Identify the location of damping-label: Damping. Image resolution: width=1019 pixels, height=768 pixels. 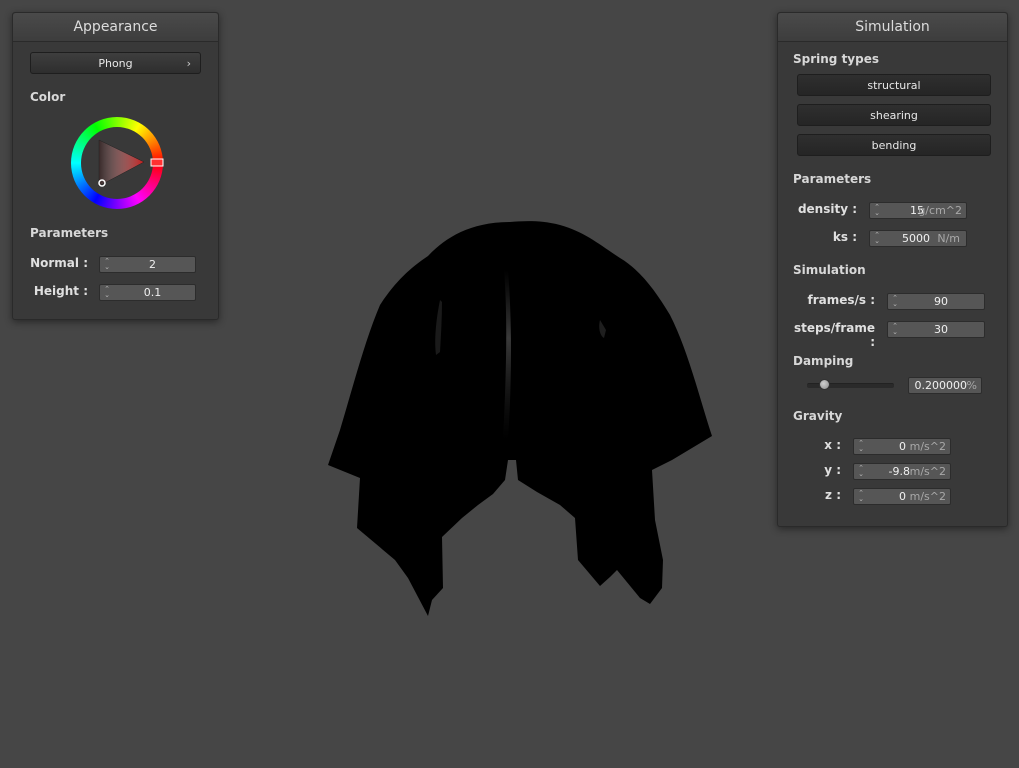
(823, 361).